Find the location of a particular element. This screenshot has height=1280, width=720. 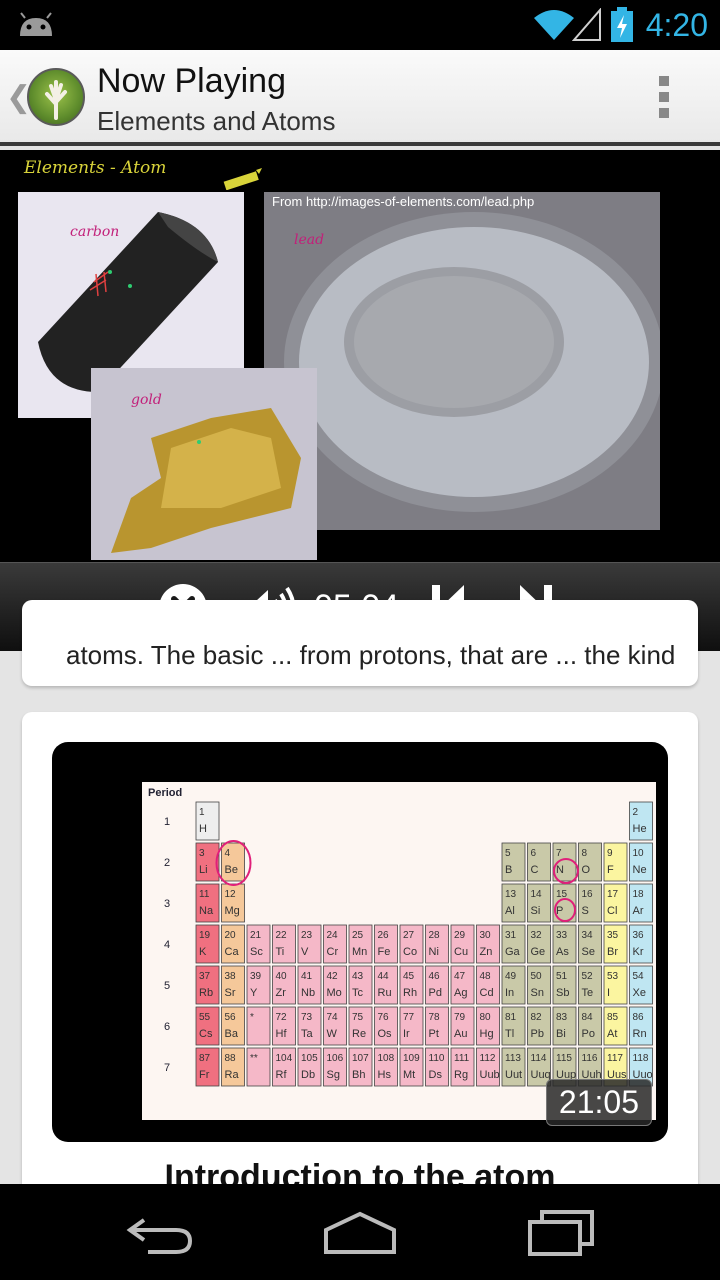

pencil-icon is located at coordinates (242, 179).